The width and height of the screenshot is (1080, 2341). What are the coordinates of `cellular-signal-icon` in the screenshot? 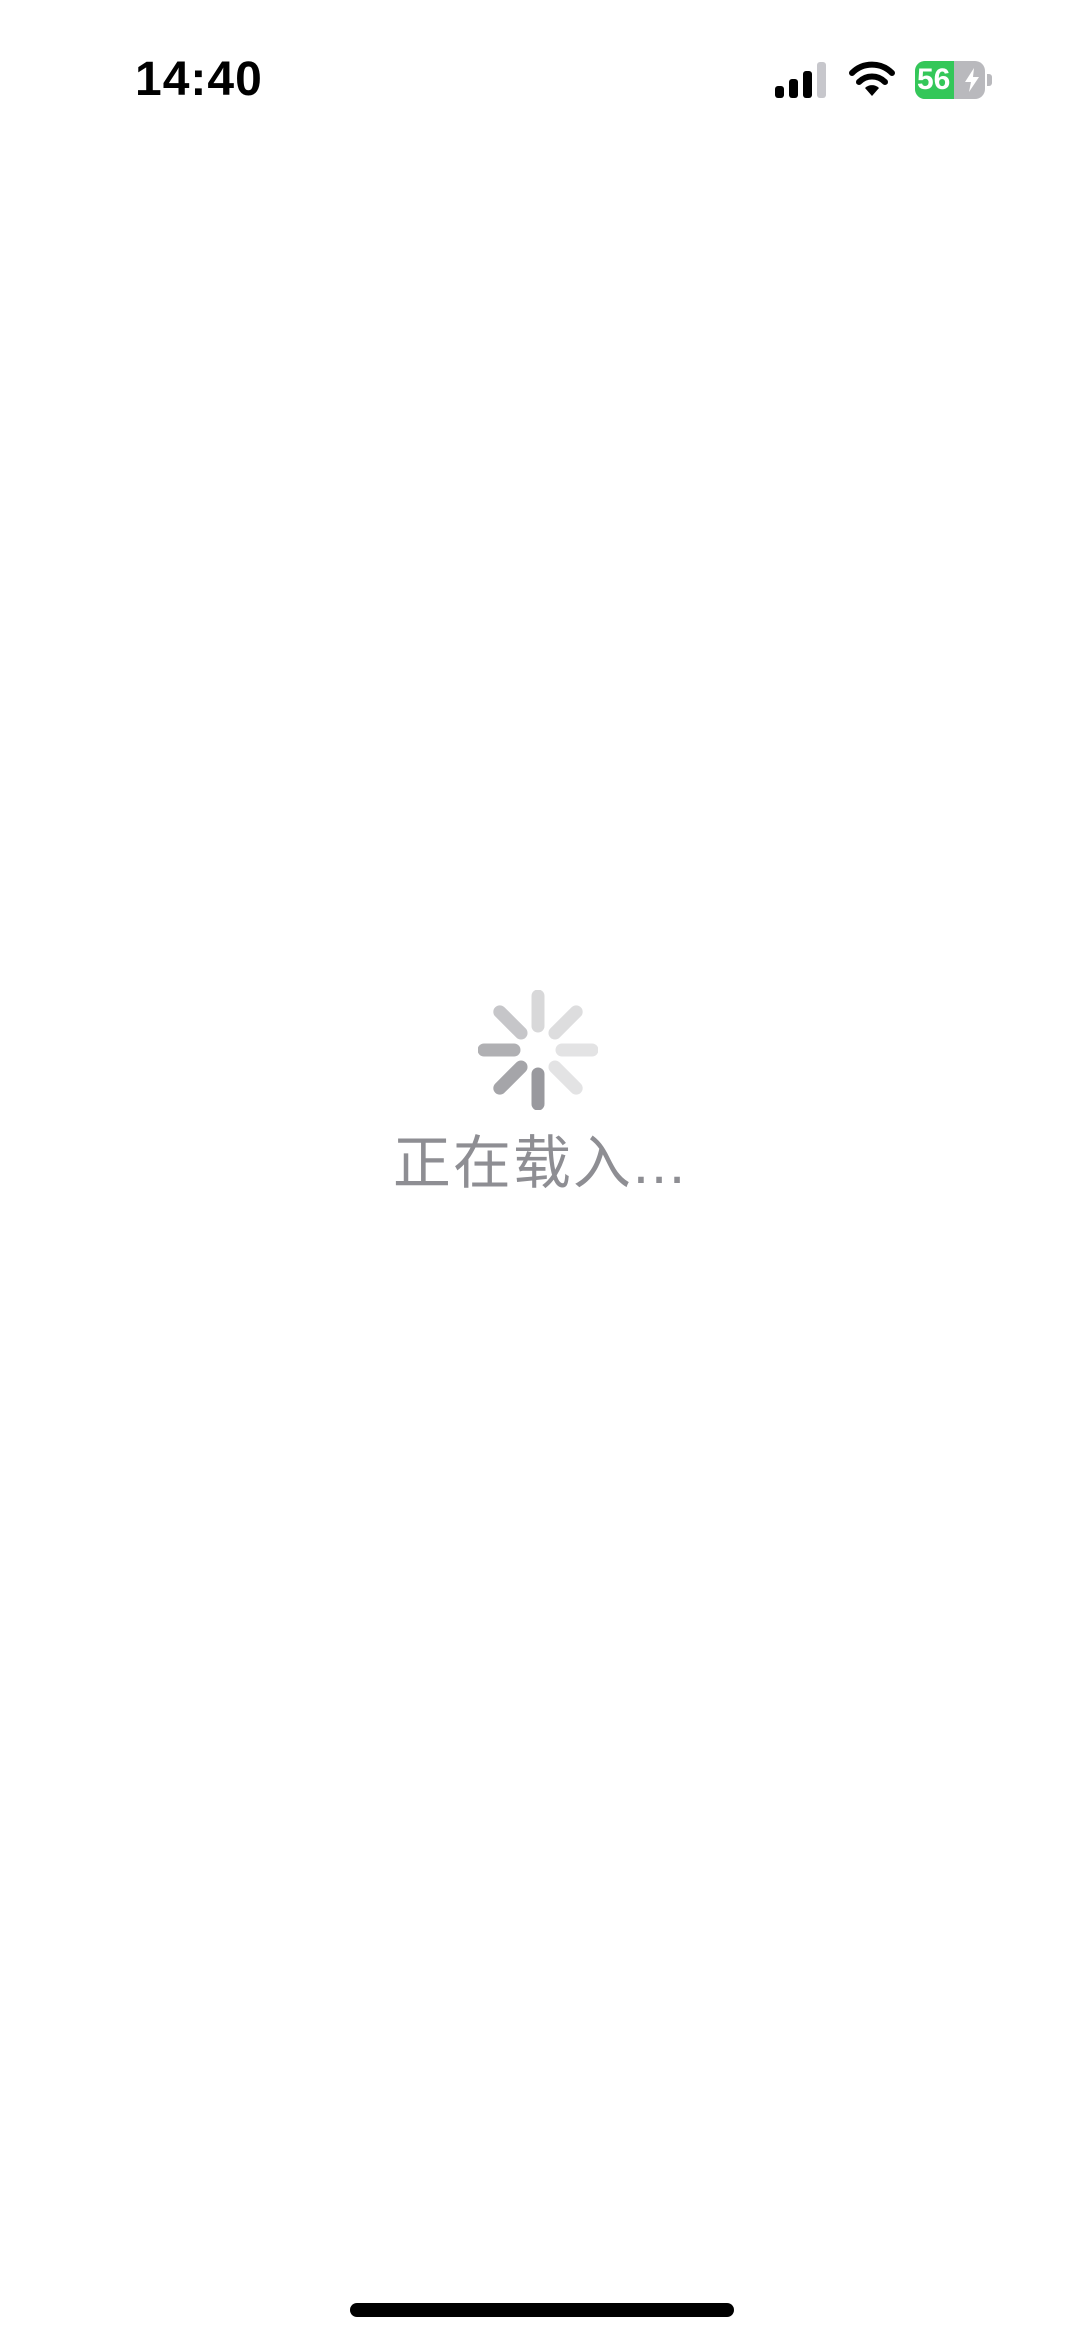 It's located at (800, 80).